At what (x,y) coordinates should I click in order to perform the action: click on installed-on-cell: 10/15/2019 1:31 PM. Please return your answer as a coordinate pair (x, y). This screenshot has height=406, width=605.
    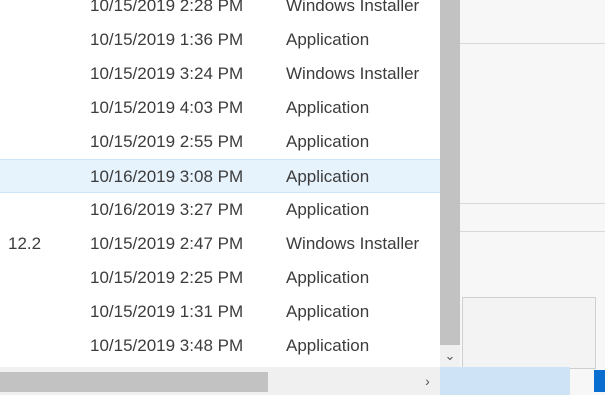
    Looking at the image, I should click on (167, 311).